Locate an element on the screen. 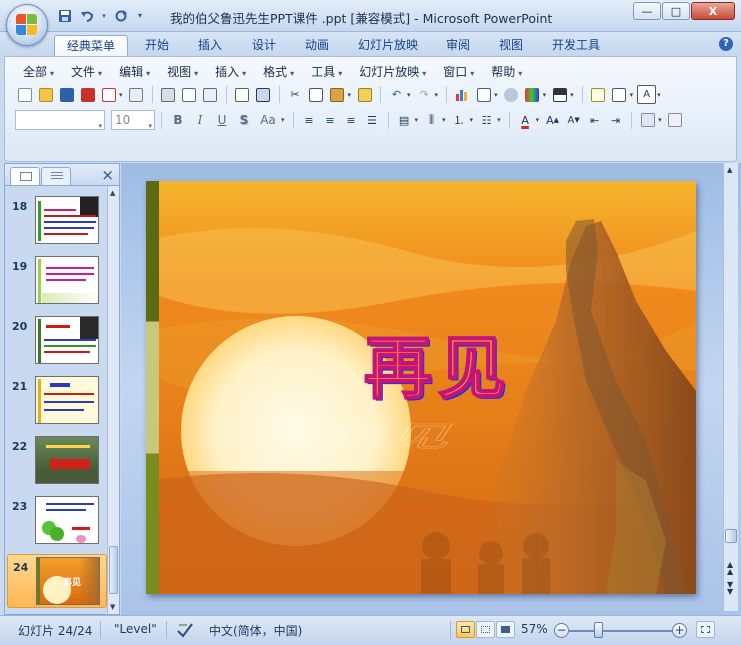 The image size is (741, 645). zoom-slider-thumb is located at coordinates (598, 630).